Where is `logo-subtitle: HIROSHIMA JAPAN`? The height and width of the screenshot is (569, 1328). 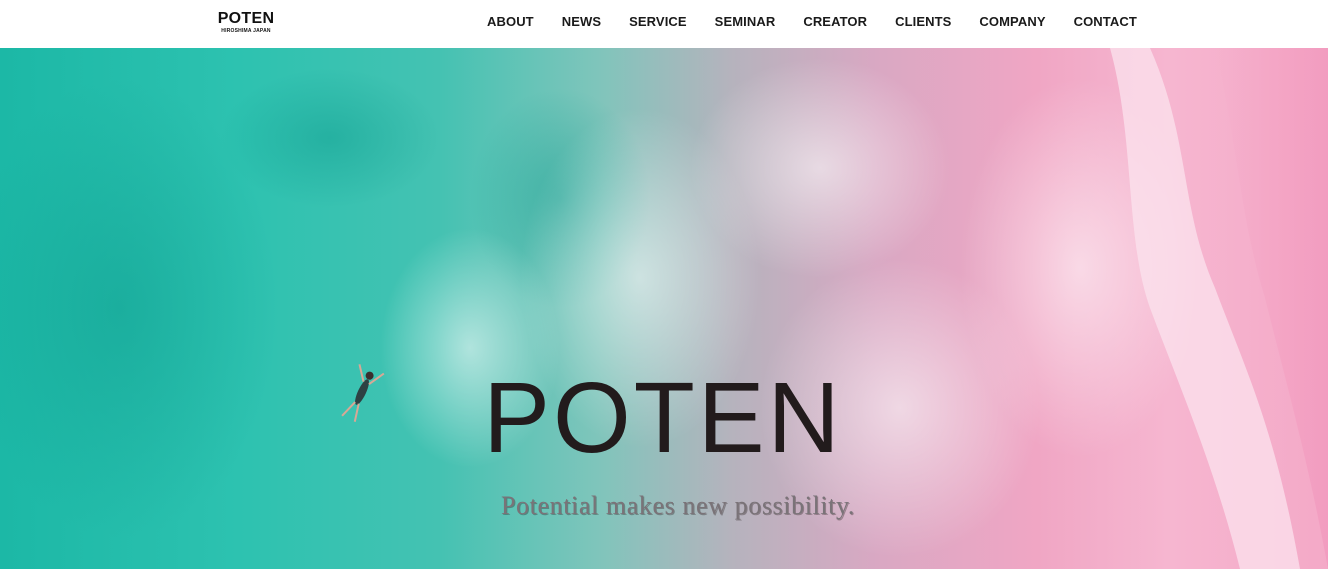 logo-subtitle: HIROSHIMA JAPAN is located at coordinates (246, 31).